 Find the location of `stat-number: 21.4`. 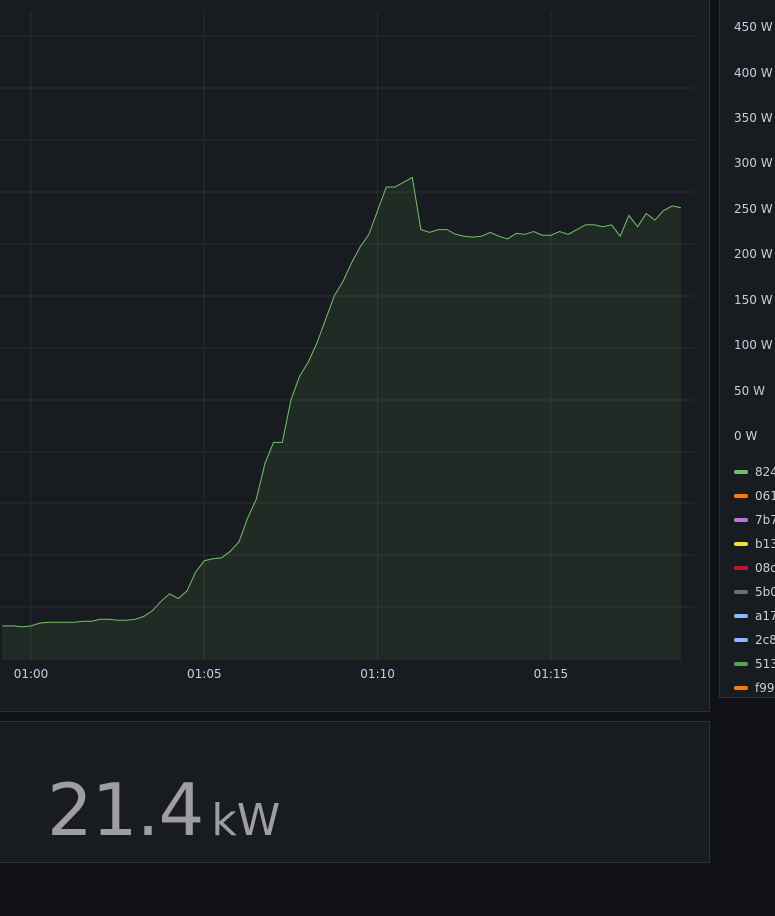

stat-number: 21.4 is located at coordinates (125, 810).